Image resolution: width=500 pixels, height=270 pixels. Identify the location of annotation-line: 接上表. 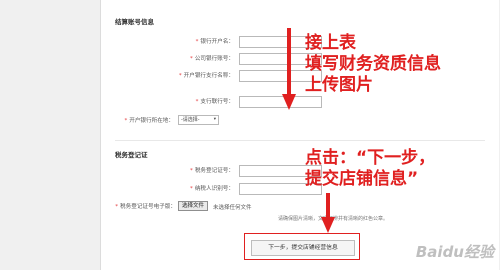
(330, 43).